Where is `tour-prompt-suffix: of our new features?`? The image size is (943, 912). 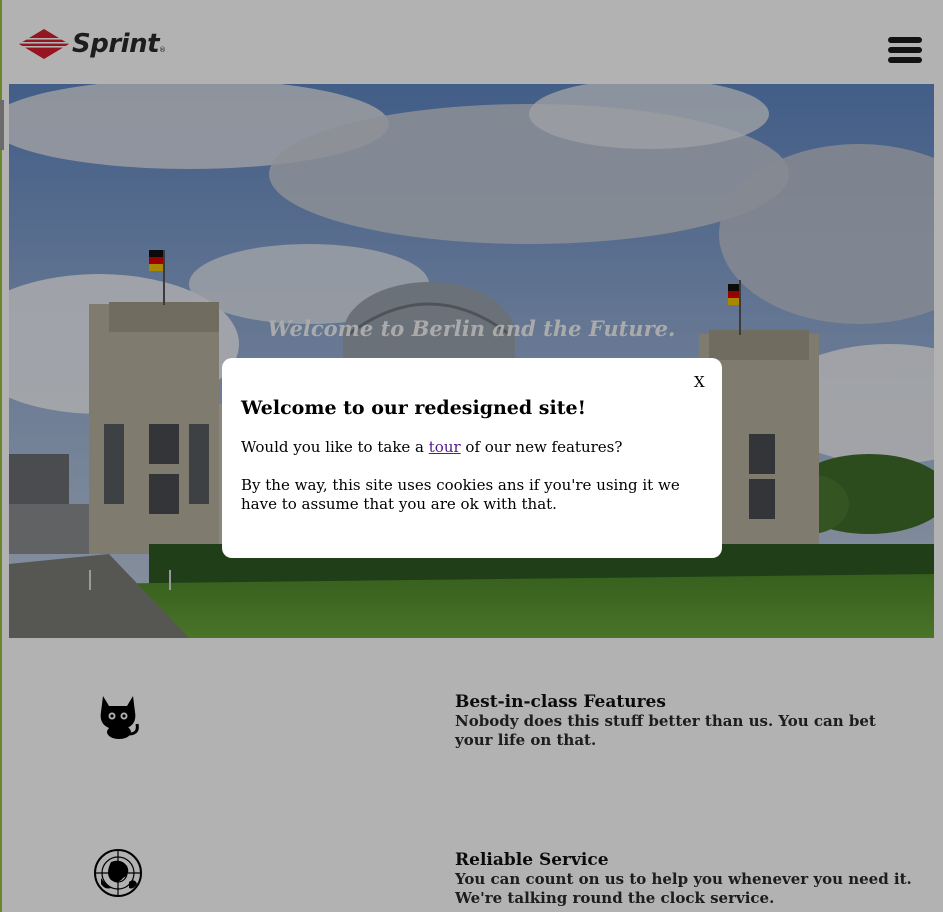
tour-prompt-suffix: of our new features? is located at coordinates (541, 447).